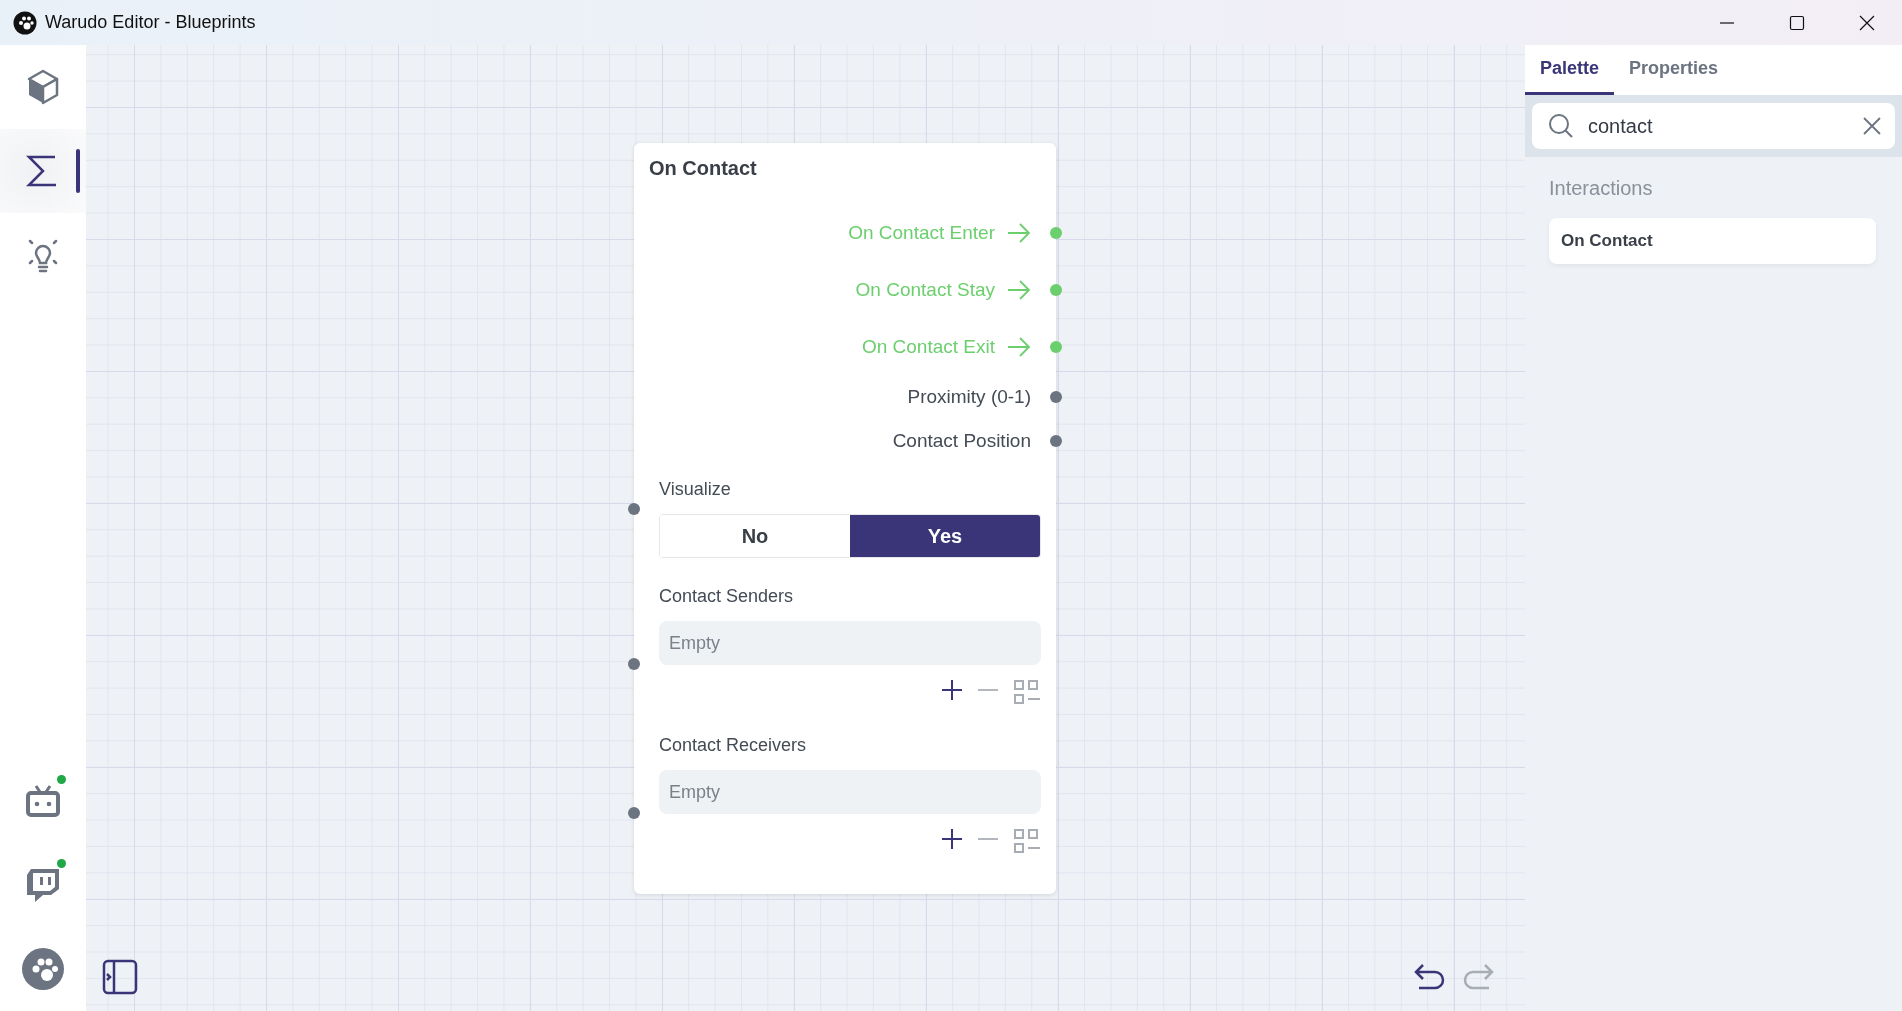 The width and height of the screenshot is (1902, 1011). I want to click on output-label: On Contact Enter, so click(921, 232).